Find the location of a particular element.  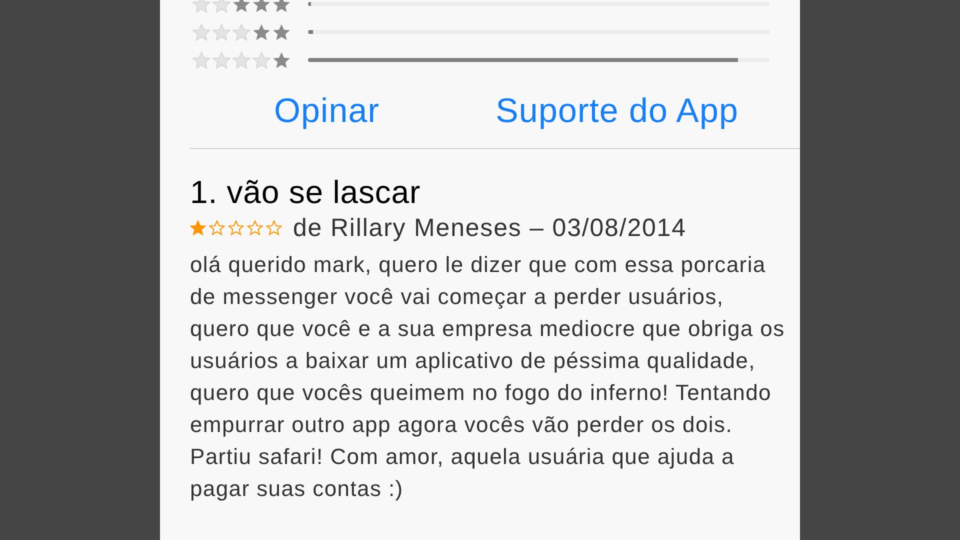

link: Suporte do App is located at coordinates (617, 111).